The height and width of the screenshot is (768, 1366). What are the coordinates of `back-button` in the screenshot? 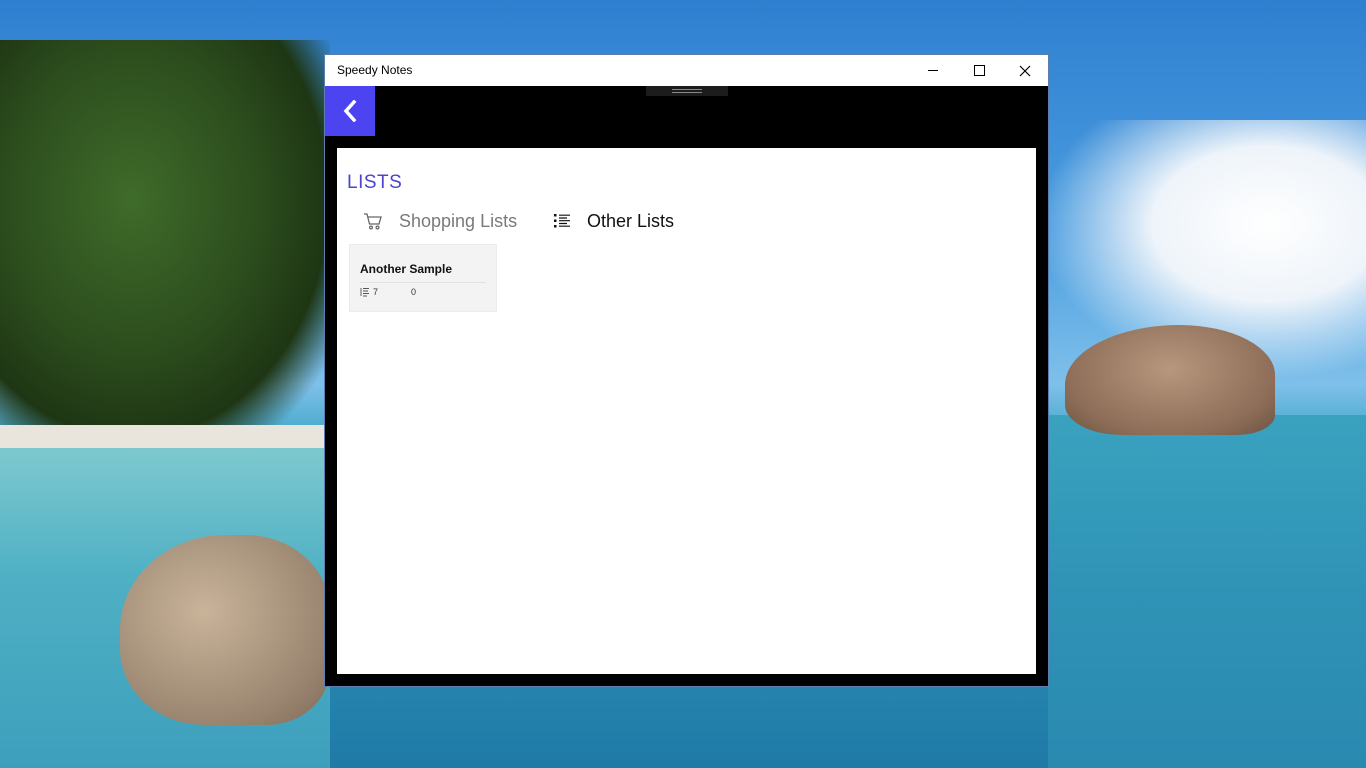 It's located at (350, 111).